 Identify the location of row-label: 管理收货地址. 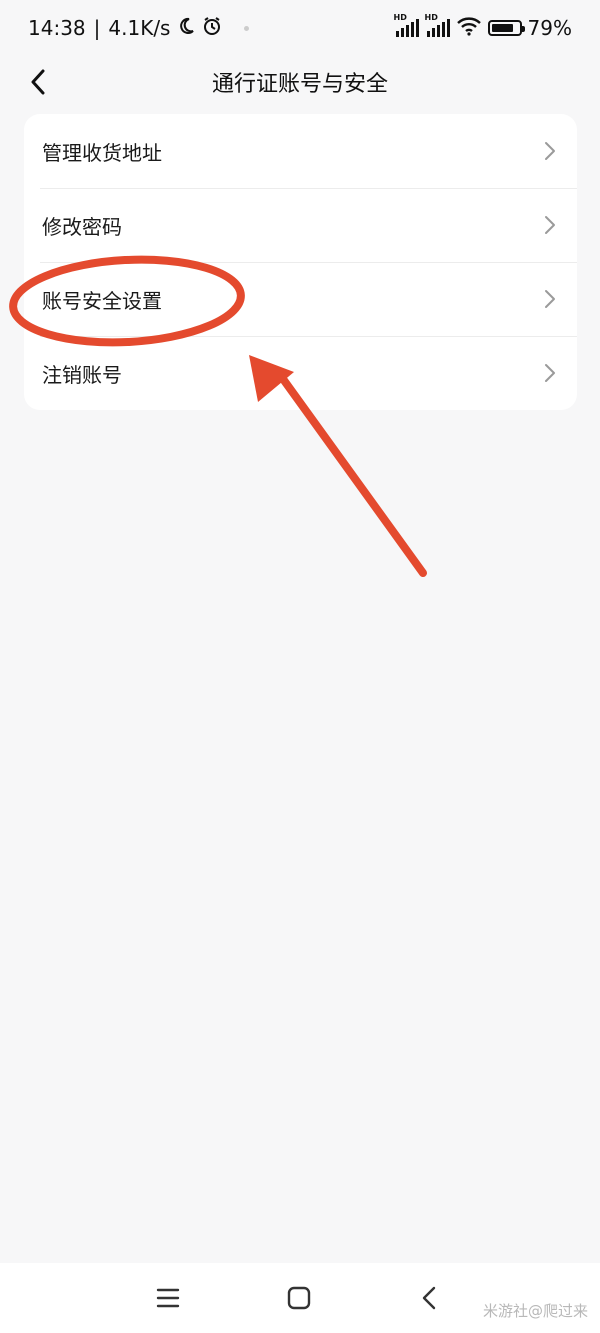
(102, 152).